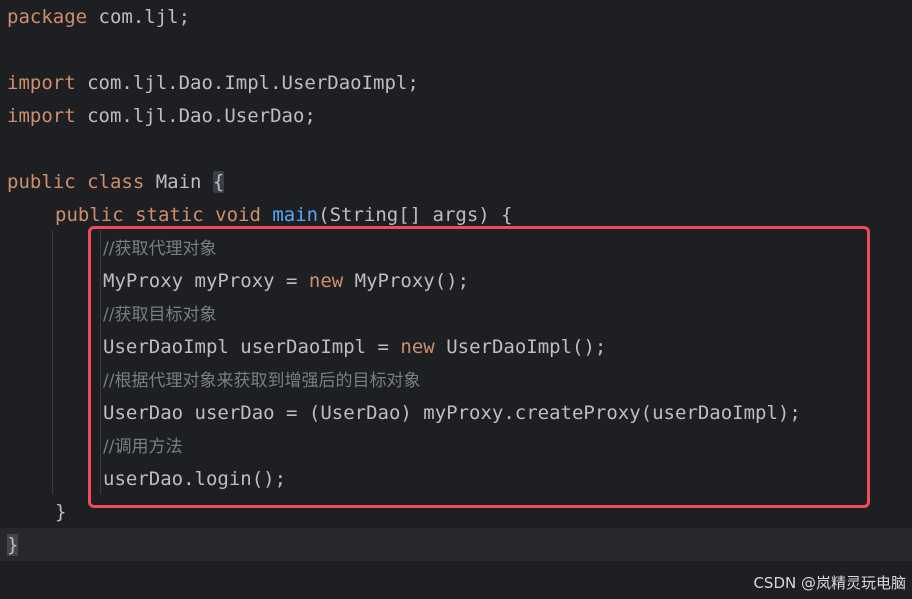  I want to click on code-line: public class Main {, so click(116, 182).